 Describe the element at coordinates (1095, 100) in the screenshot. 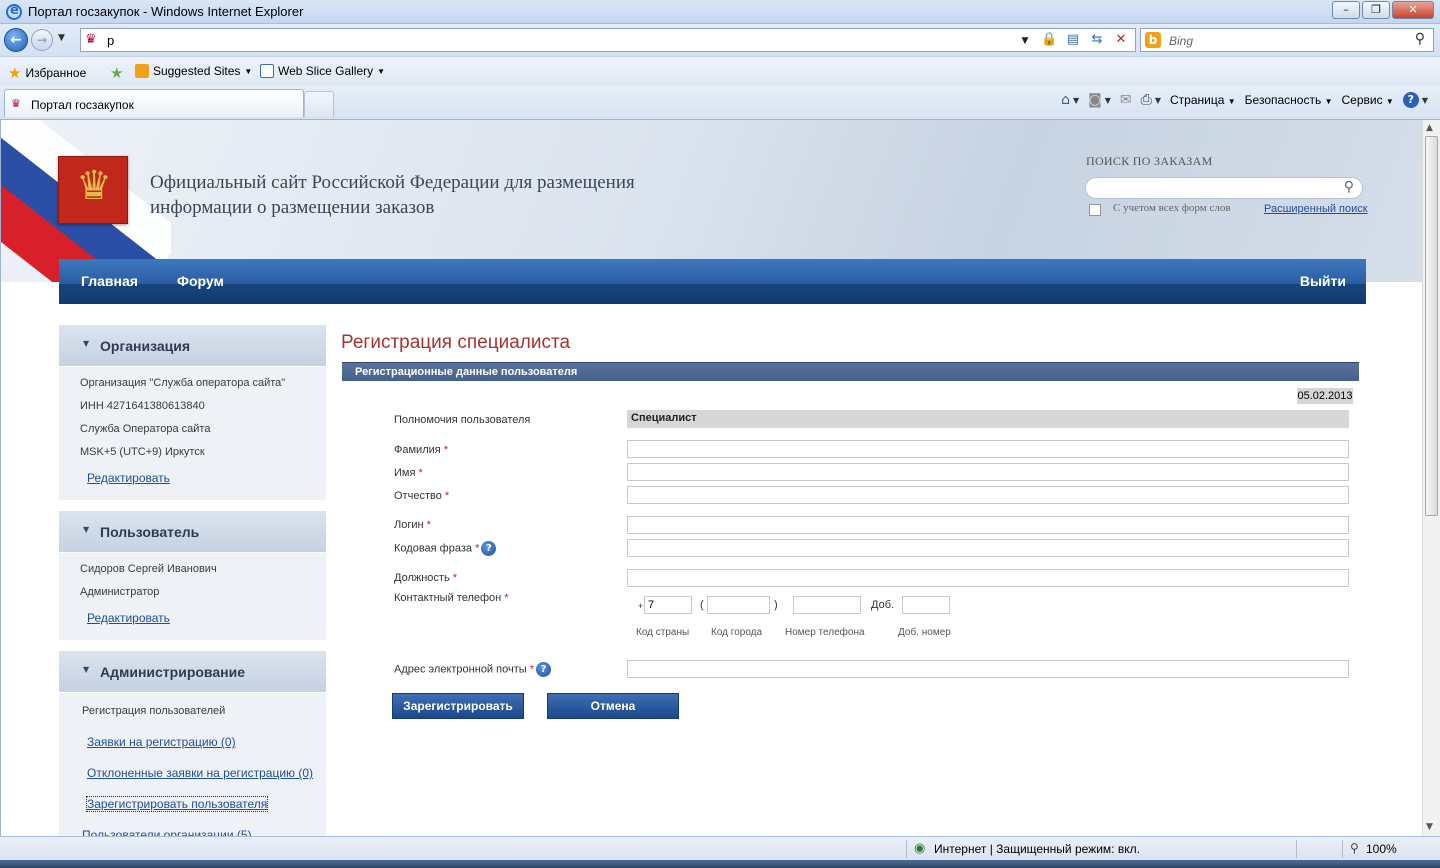

I see `feeds-icon: ◙` at that location.